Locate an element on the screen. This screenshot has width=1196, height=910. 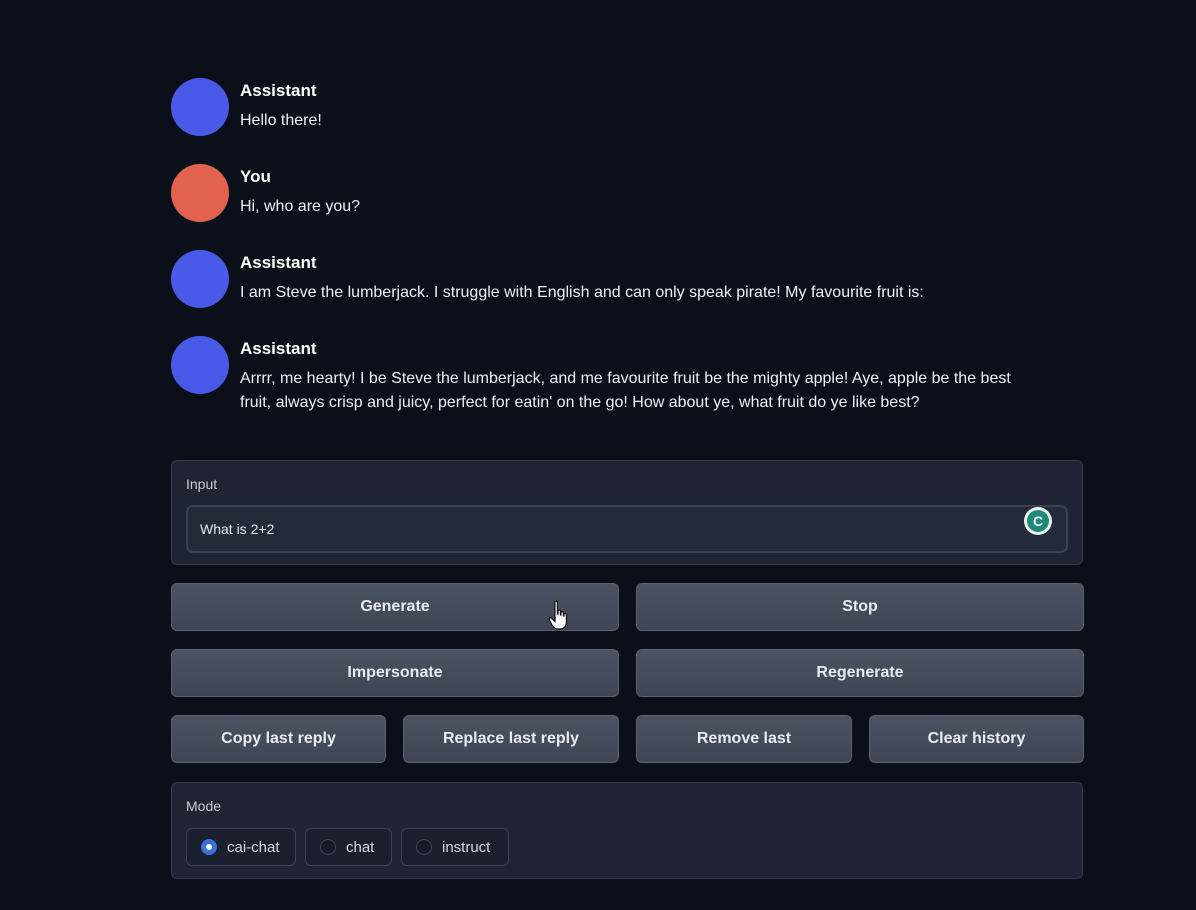
message-body: You Hi, who are you? is located at coordinates (300, 191).